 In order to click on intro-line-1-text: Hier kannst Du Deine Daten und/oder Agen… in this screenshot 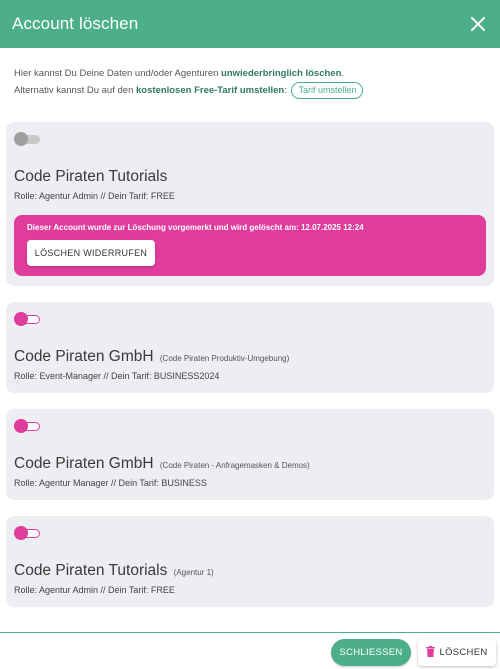, I will do `click(118, 73)`.